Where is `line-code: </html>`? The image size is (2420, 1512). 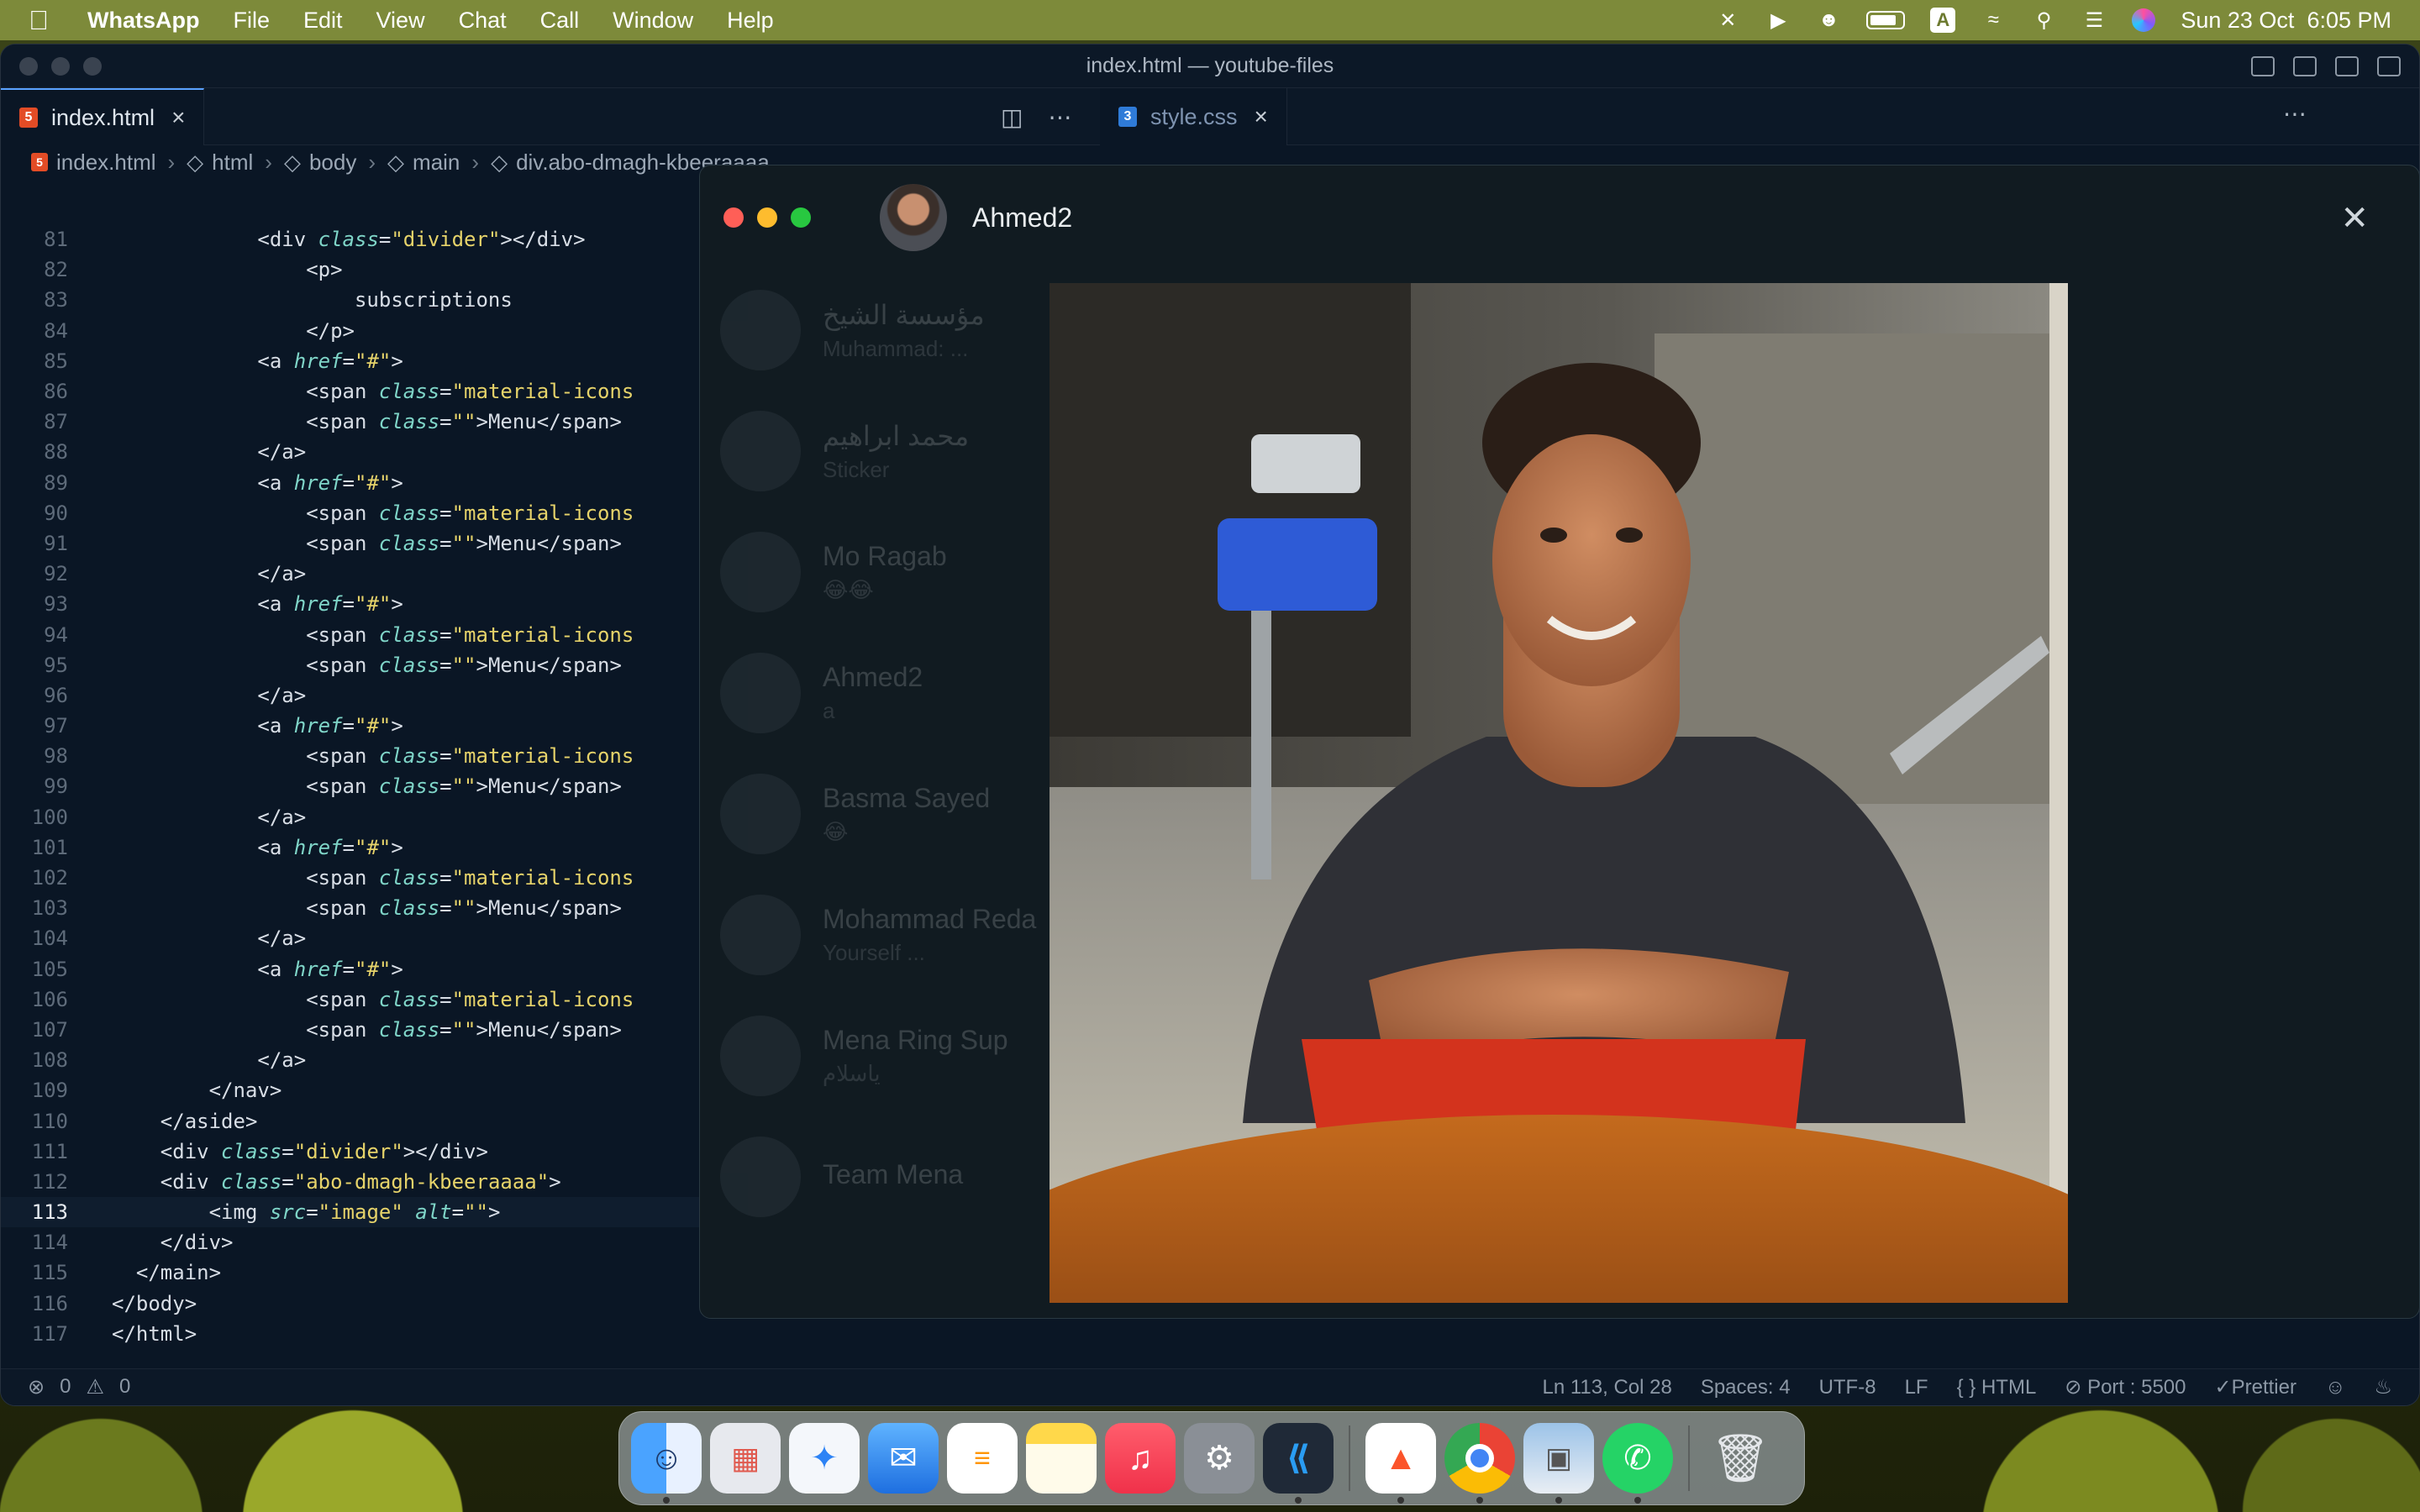 line-code: </html> is located at coordinates (154, 1333).